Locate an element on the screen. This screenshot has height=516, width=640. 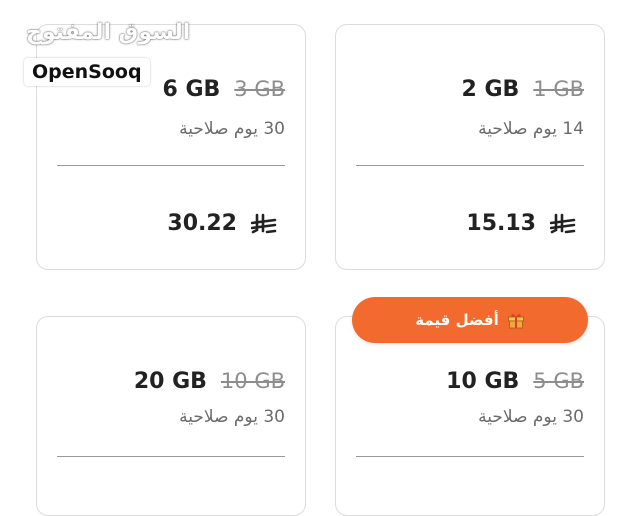
opensooq-watermark: السوق المفتوح OpenSooq is located at coordinates (106, 59).